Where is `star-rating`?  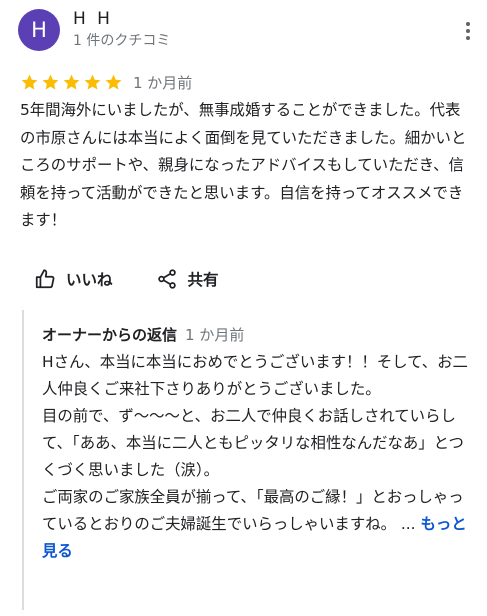
star-rating is located at coordinates (71, 82).